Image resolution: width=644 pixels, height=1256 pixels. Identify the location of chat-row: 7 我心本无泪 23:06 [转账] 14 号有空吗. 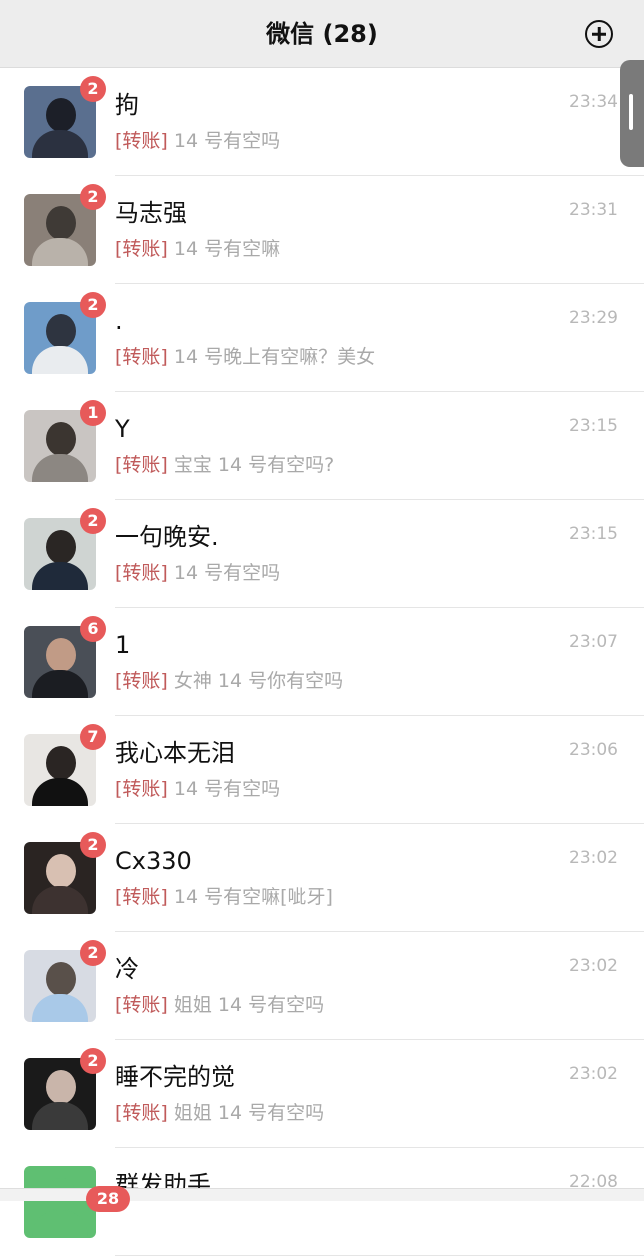
(322, 770).